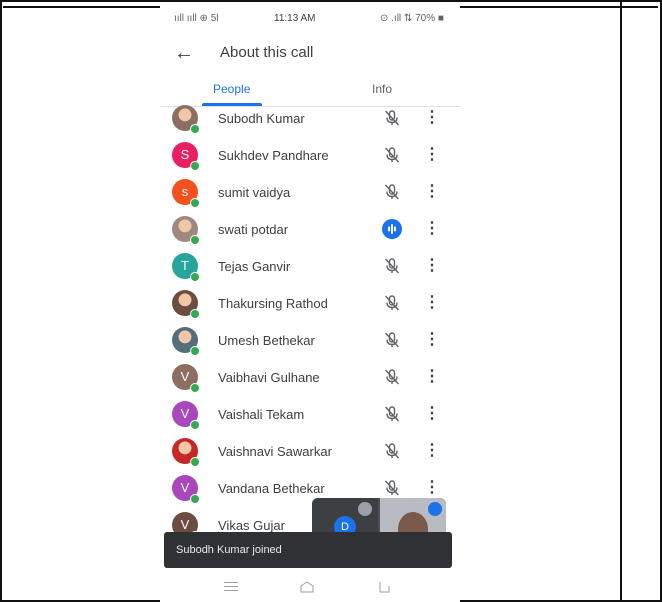 Image resolution: width=662 pixels, height=602 pixels. Describe the element at coordinates (269, 377) in the screenshot. I see `participant-name: Vaibhavi Gulhane` at that location.